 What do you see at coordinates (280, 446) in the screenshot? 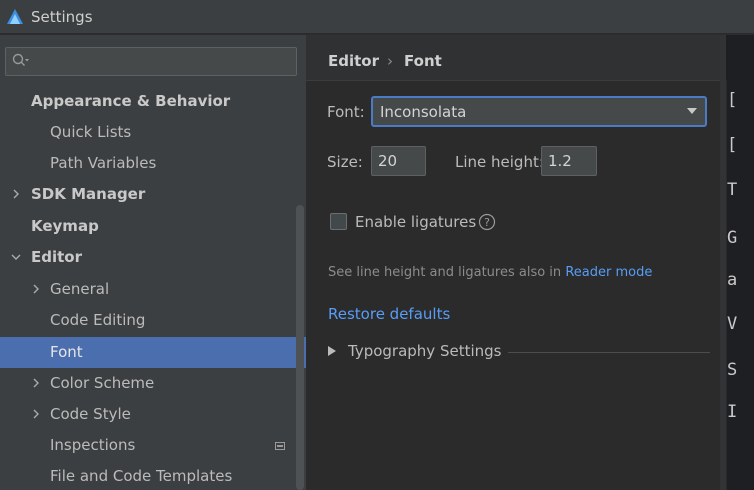
I see `project-scope-icon` at bounding box center [280, 446].